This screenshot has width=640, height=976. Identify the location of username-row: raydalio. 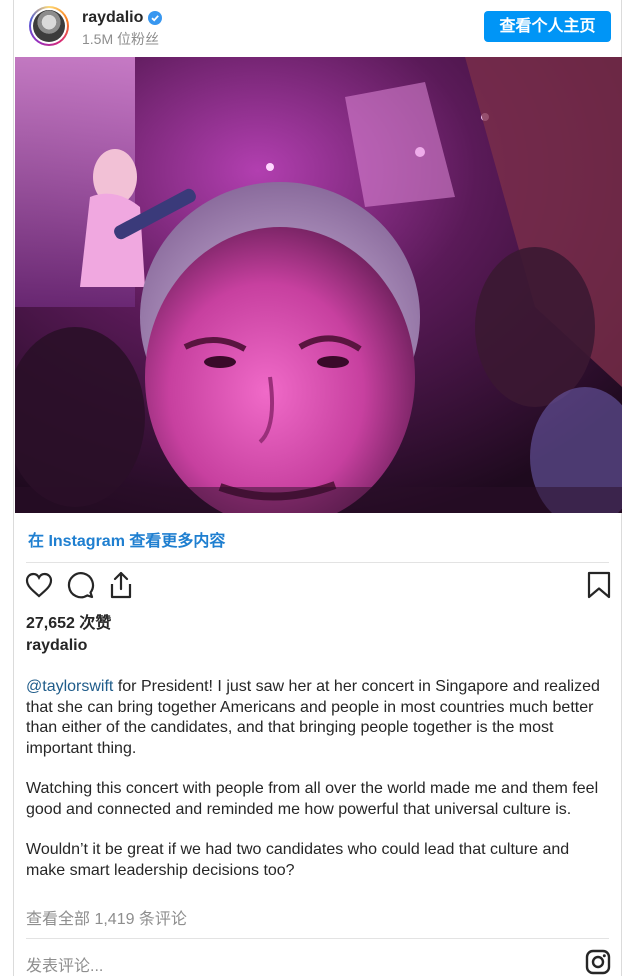
(122, 18).